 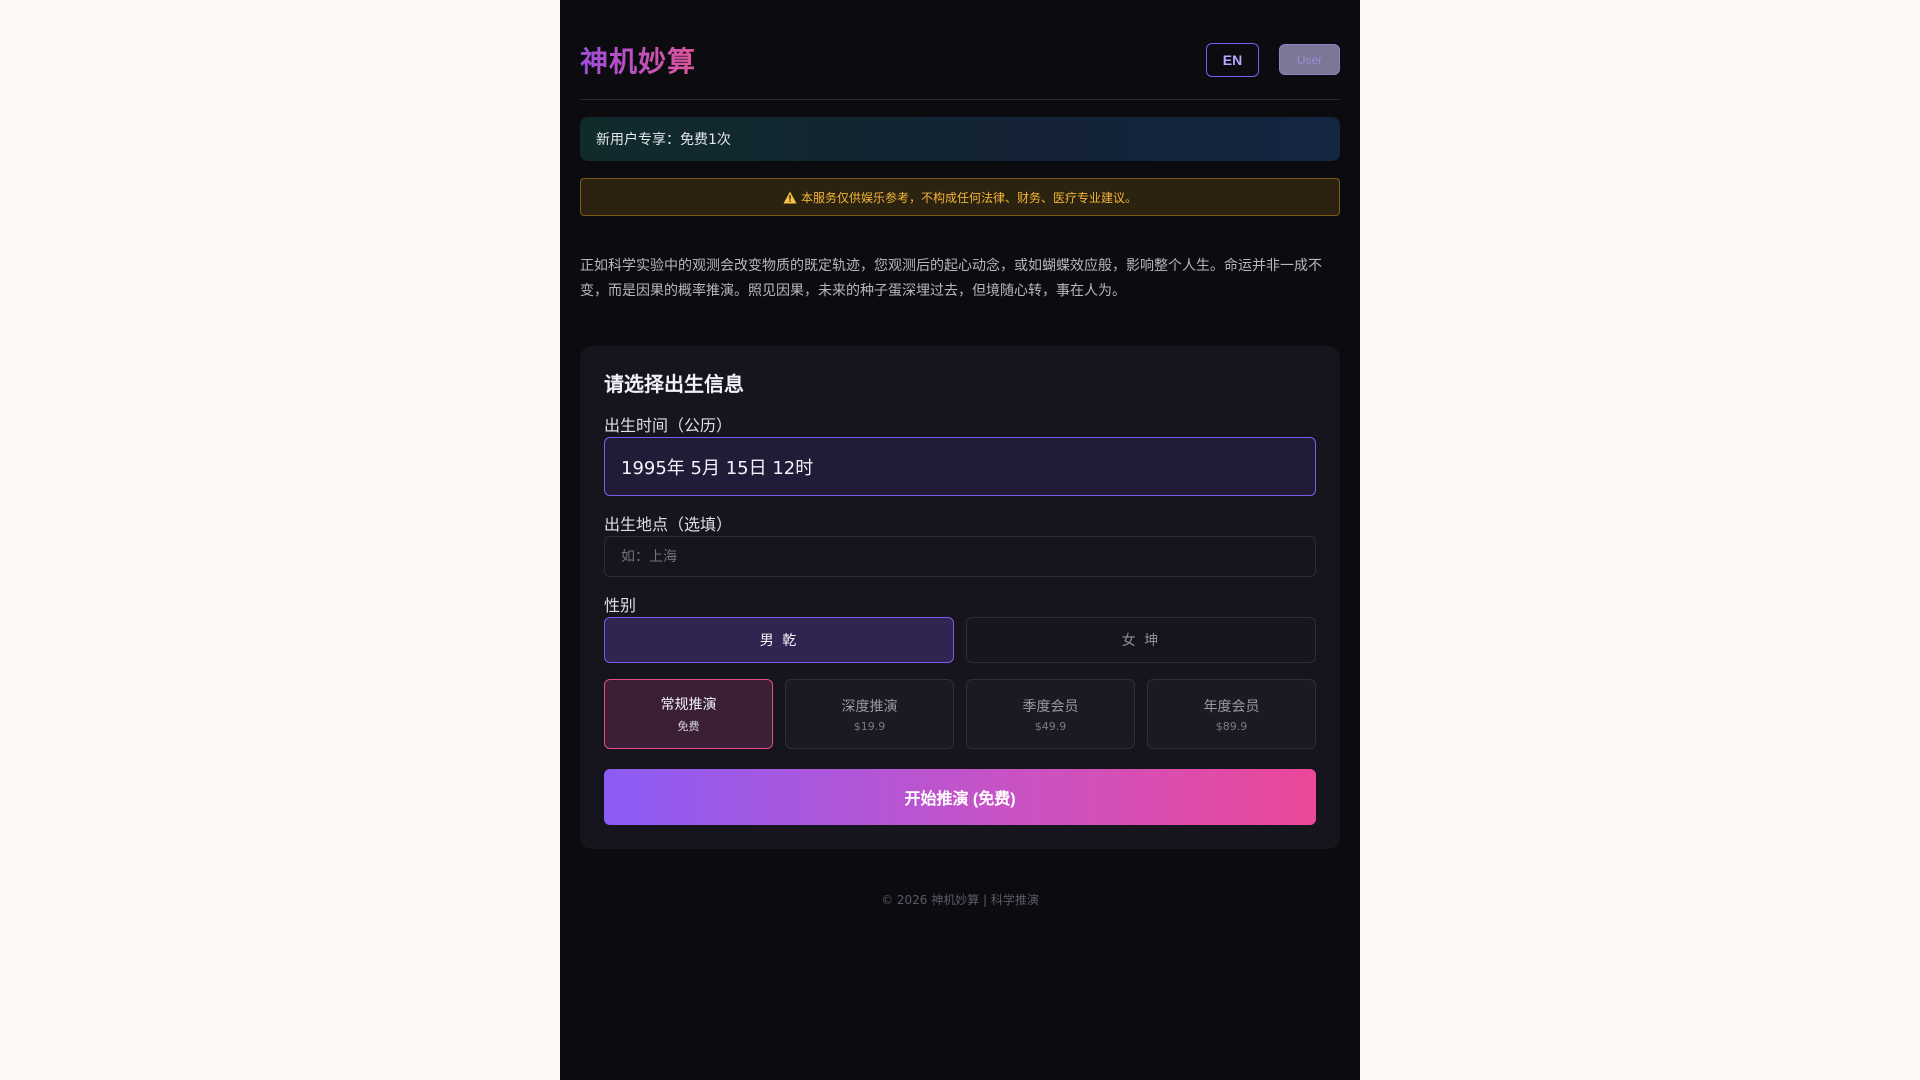 I want to click on plan-selector: 常规推演 免费 深度推演 $19.9 季度会员 $49.9 年度会员 $89.9, so click(x=960, y=714).